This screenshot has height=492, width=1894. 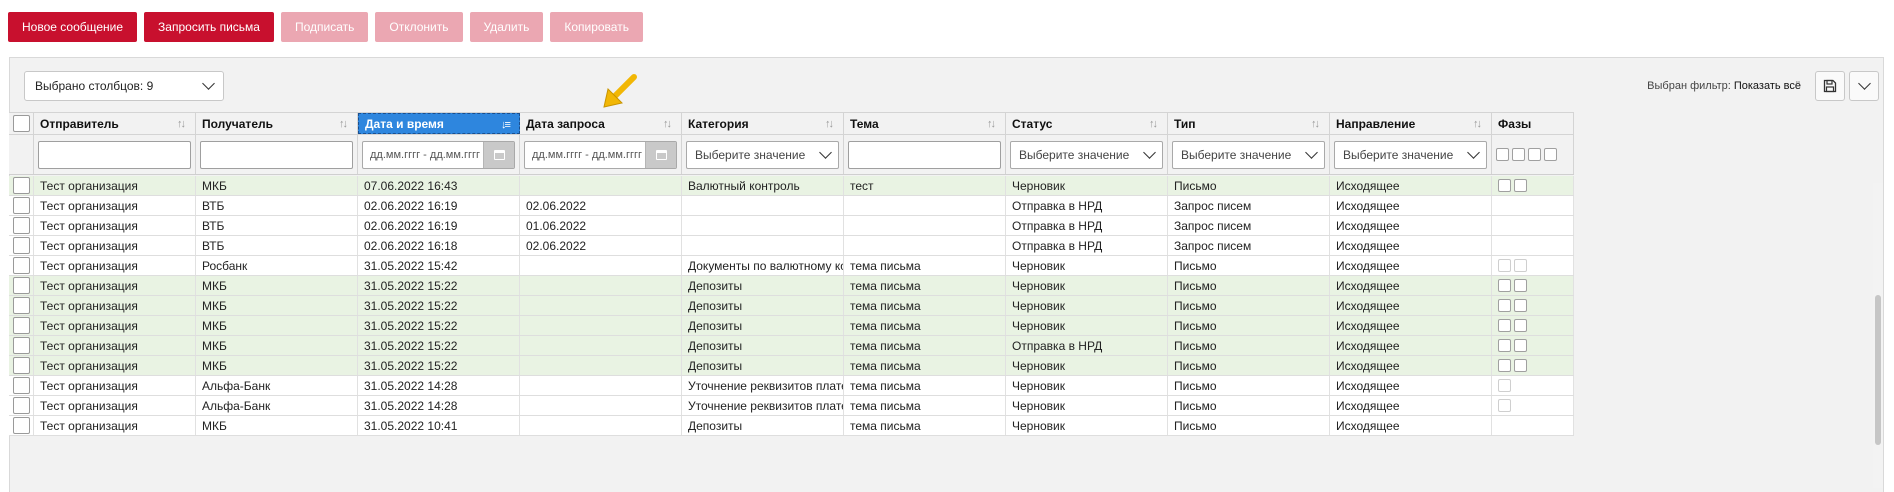 I want to click on filter-status-select: Выберите значение, so click(x=1086, y=154).